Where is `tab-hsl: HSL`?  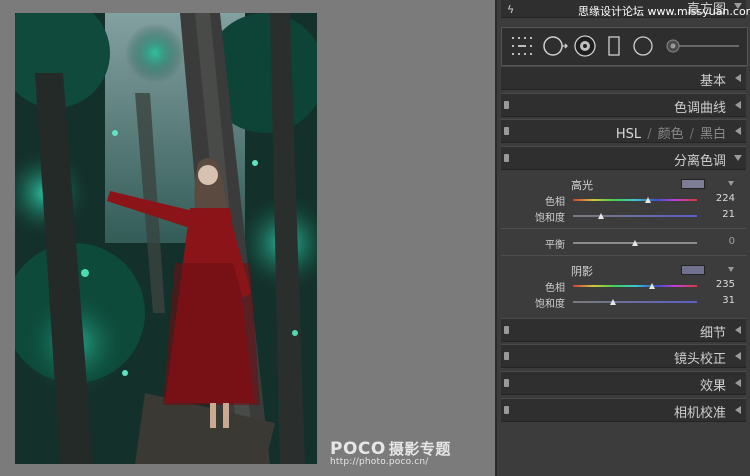 tab-hsl: HSL is located at coordinates (628, 134).